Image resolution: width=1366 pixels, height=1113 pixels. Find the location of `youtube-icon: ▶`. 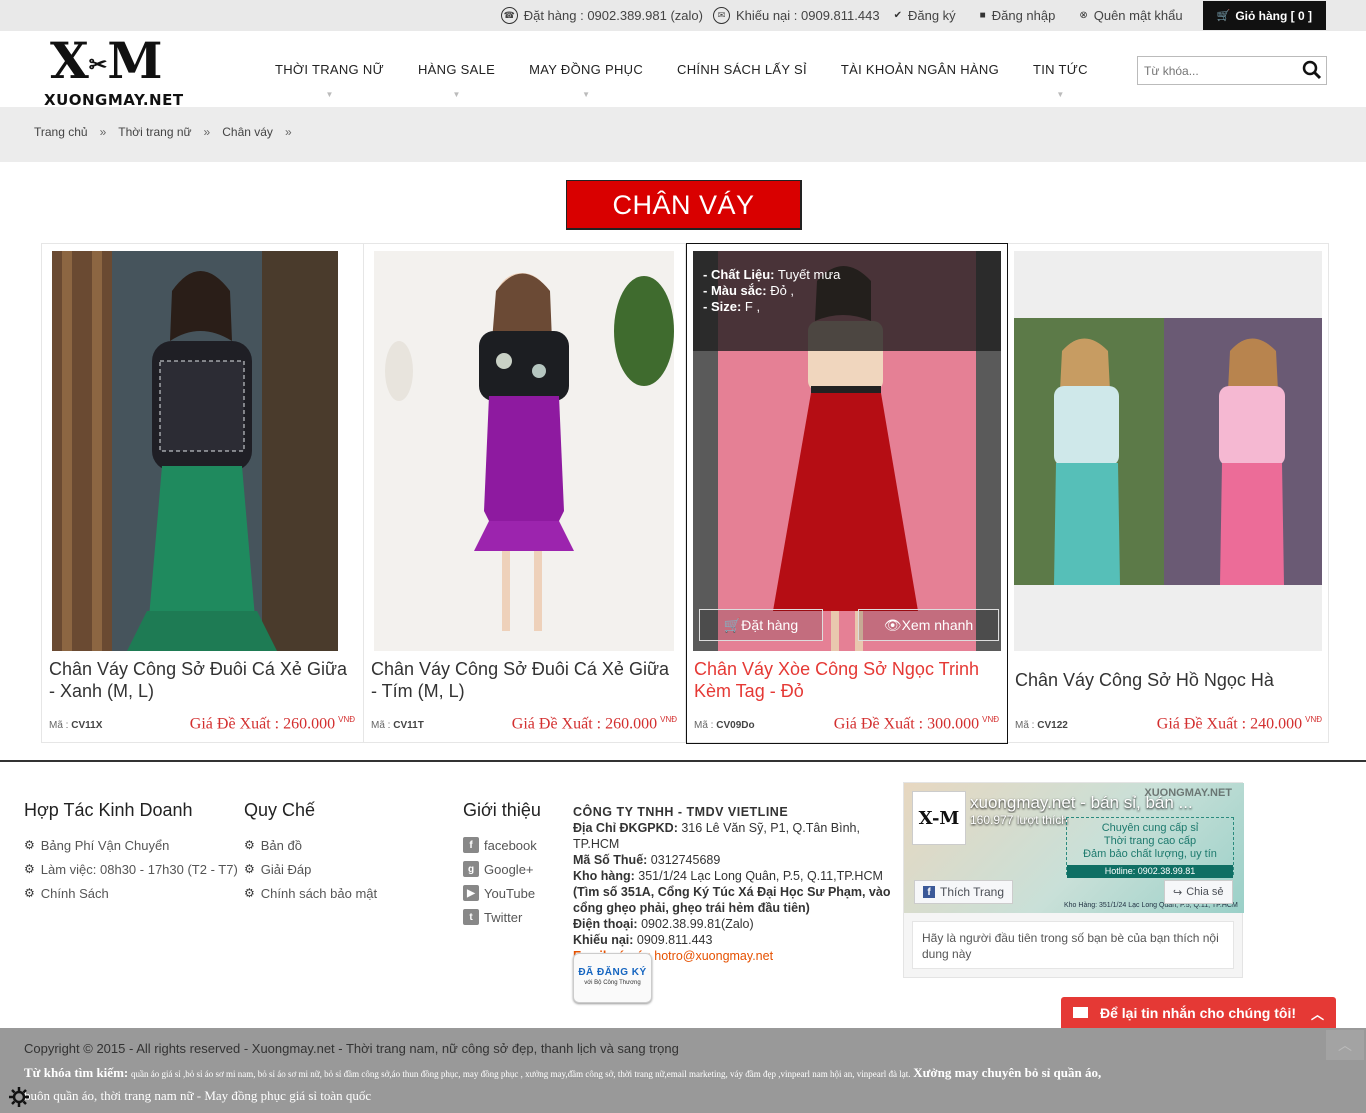

youtube-icon: ▶ is located at coordinates (471, 893).